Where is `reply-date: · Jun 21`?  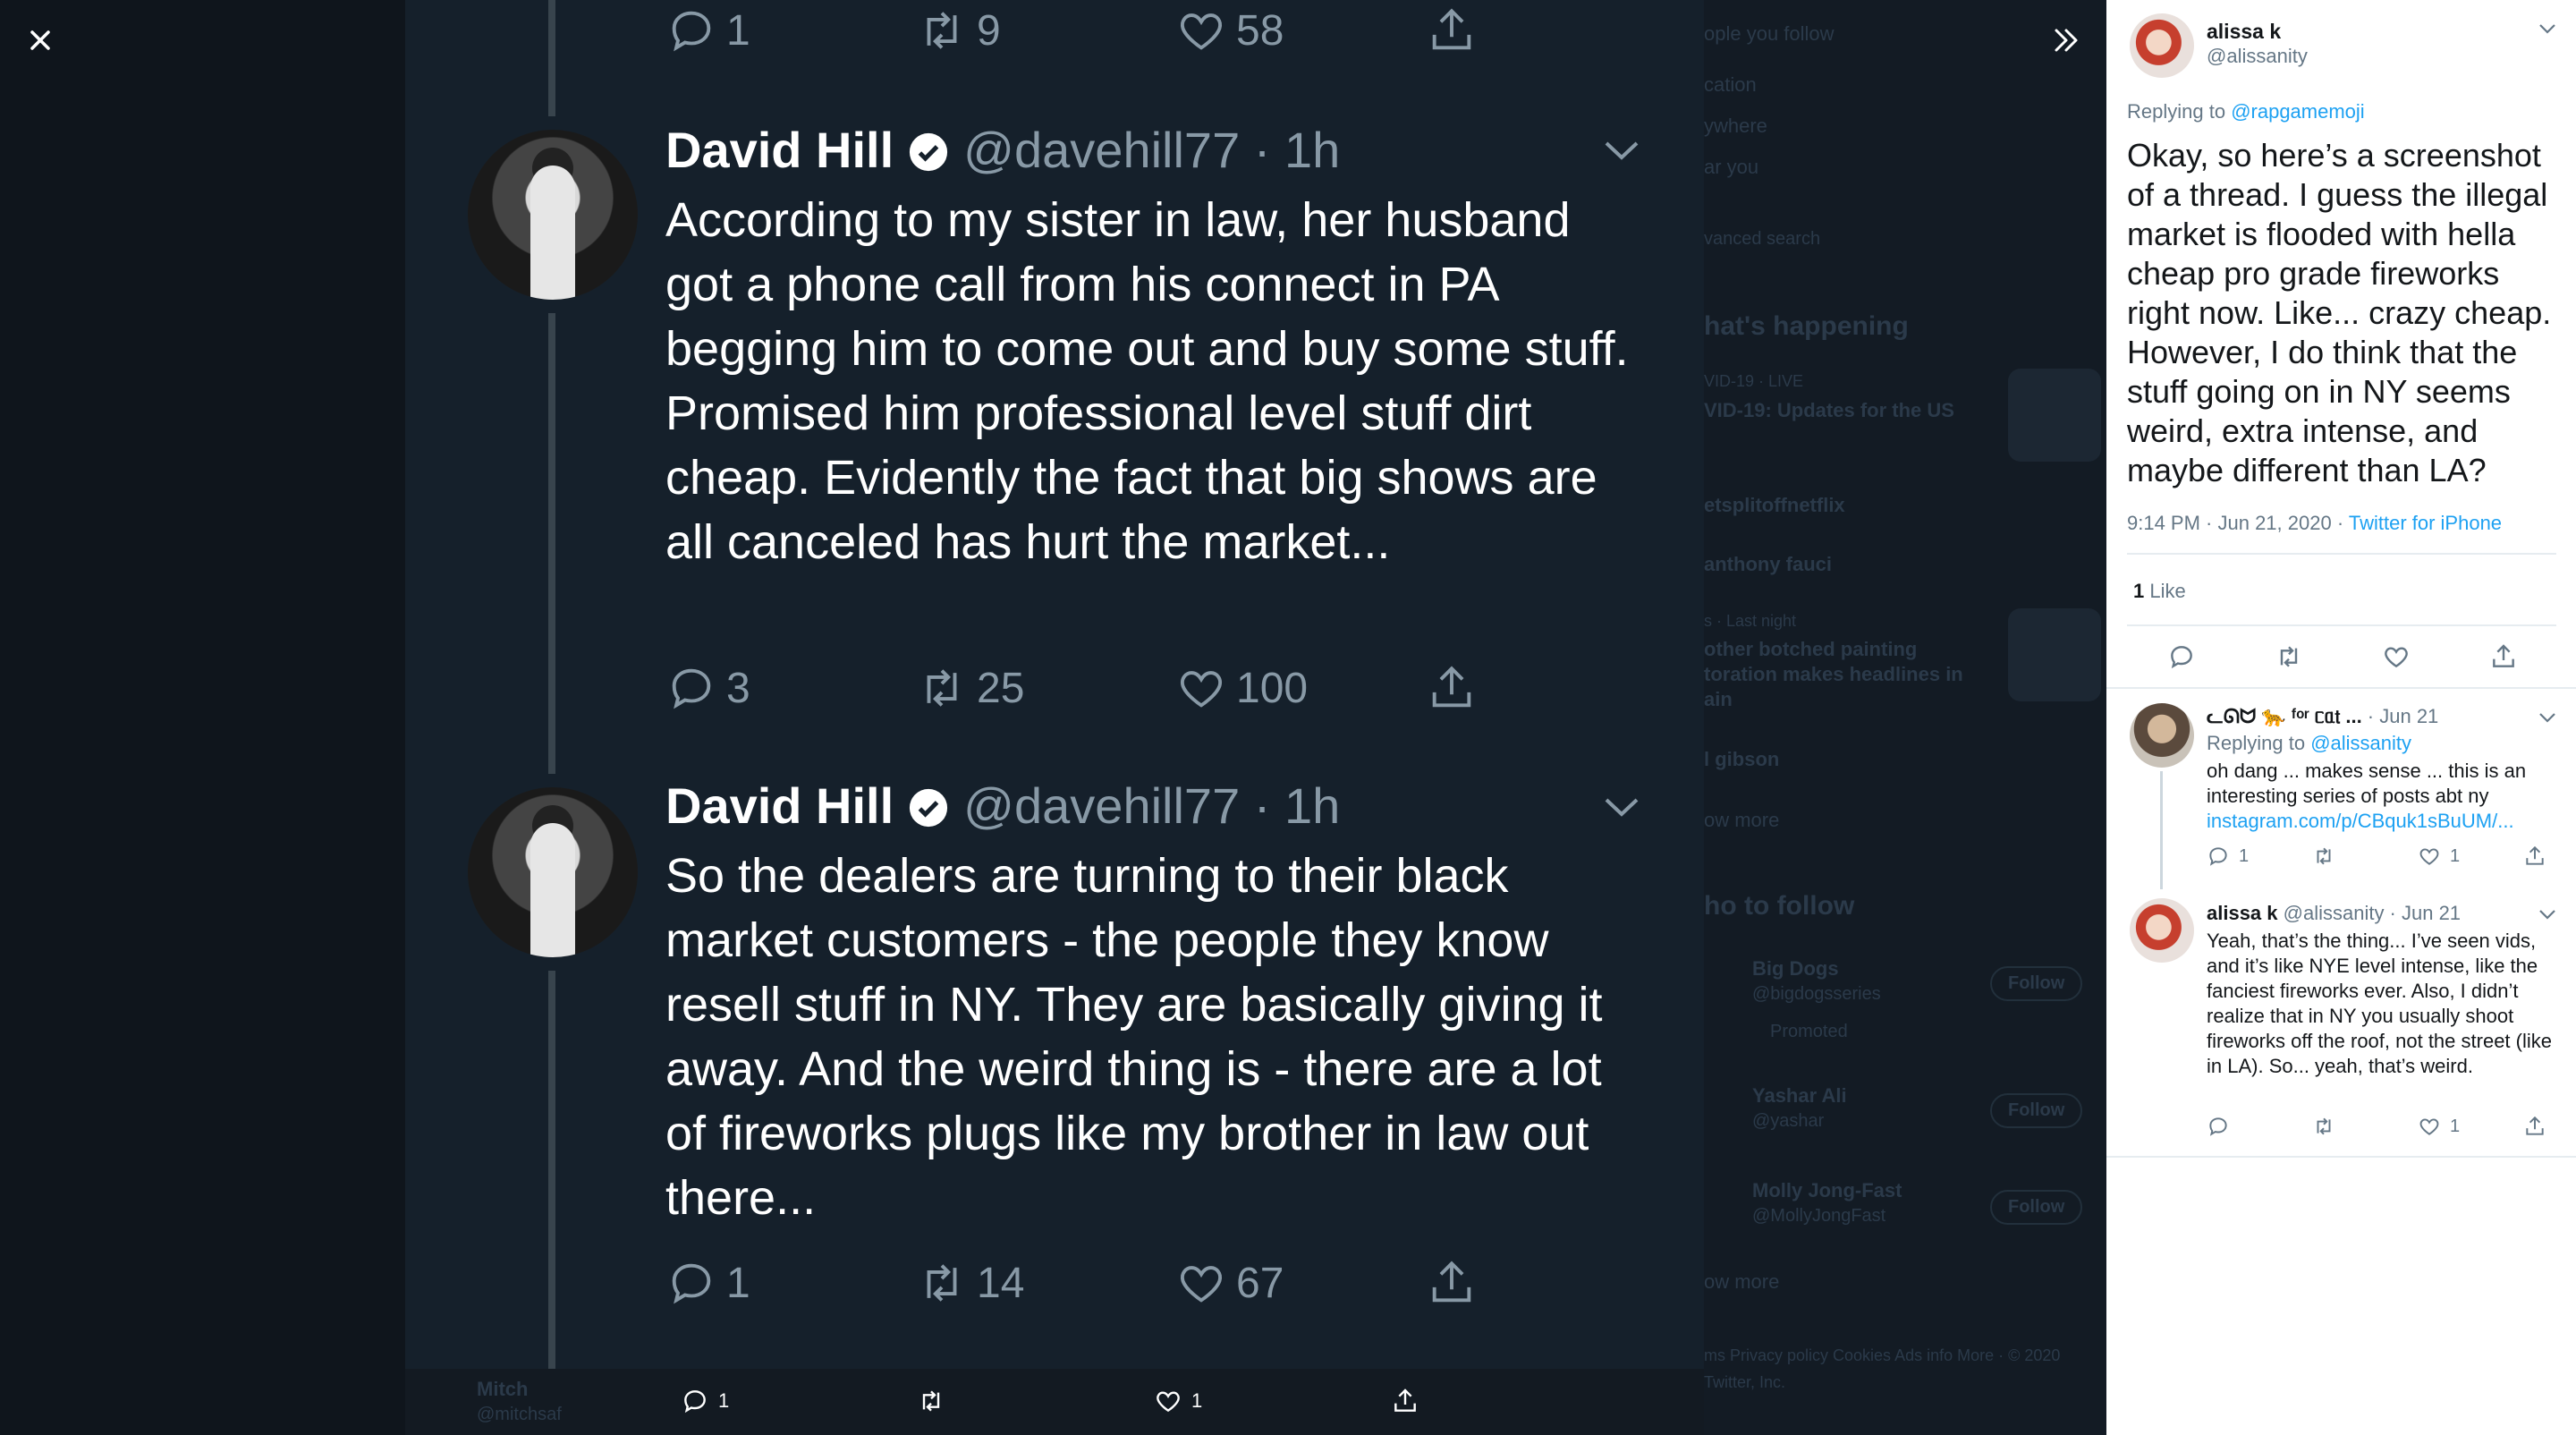
reply-date: · Jun 21 is located at coordinates (2400, 716).